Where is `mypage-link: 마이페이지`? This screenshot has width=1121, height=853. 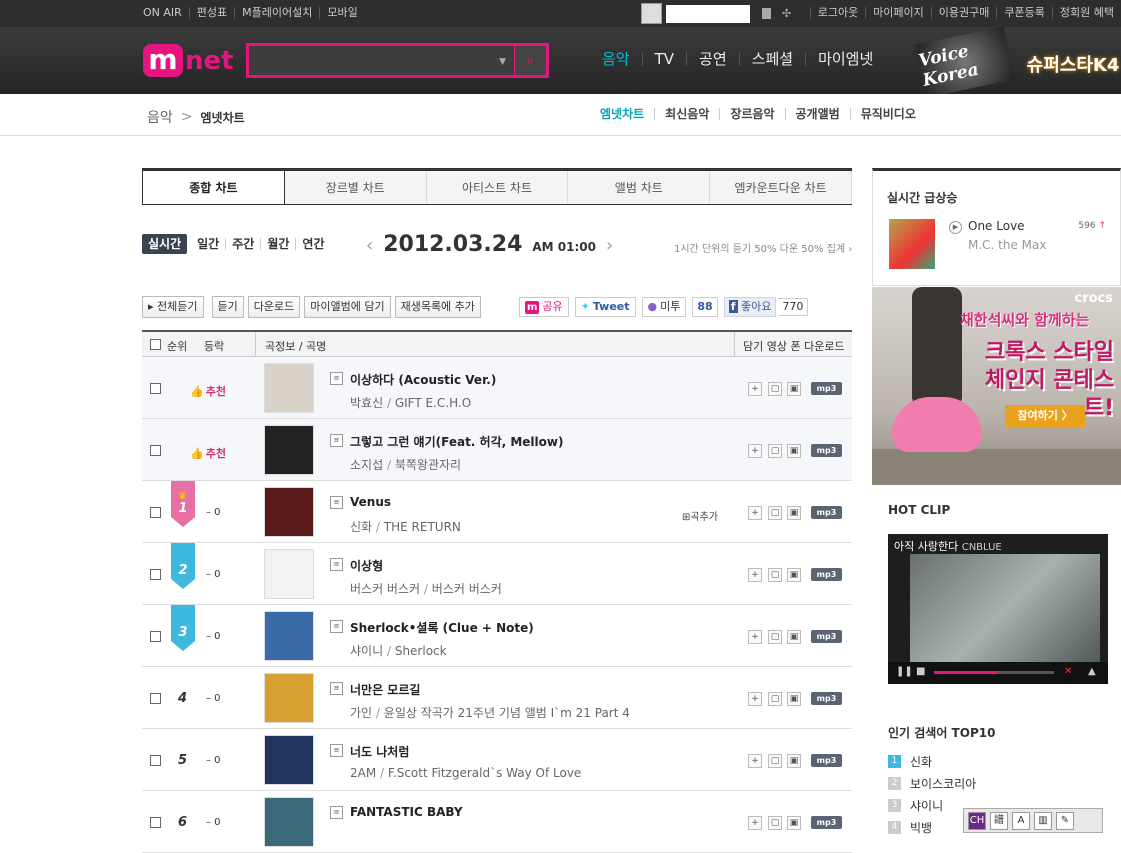 mypage-link: 마이페이지 is located at coordinates (898, 13).